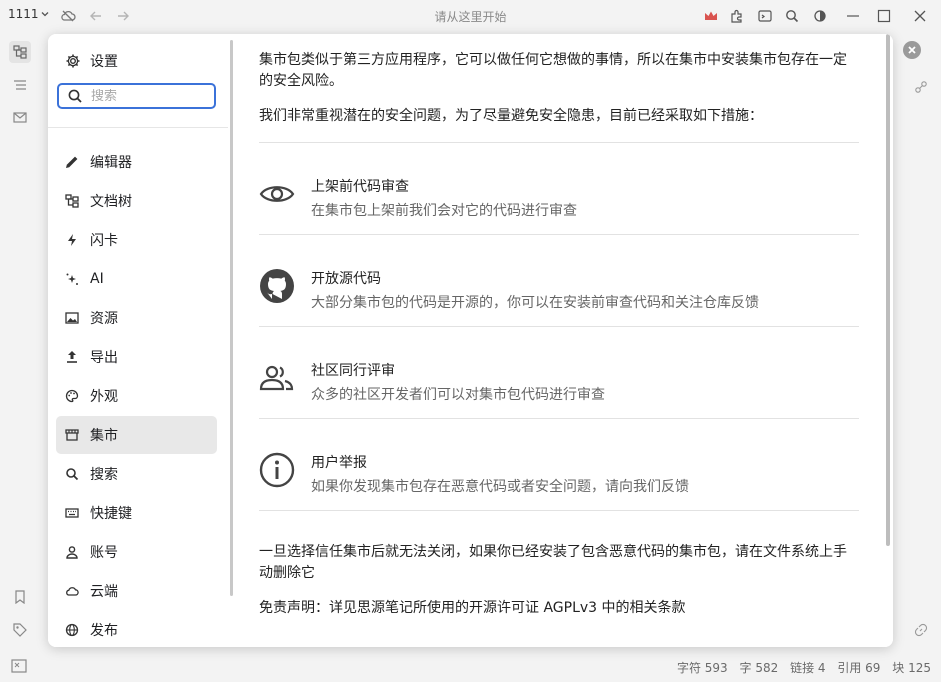 The height and width of the screenshot is (682, 941). I want to click on nav-item-label: AI, so click(97, 279).